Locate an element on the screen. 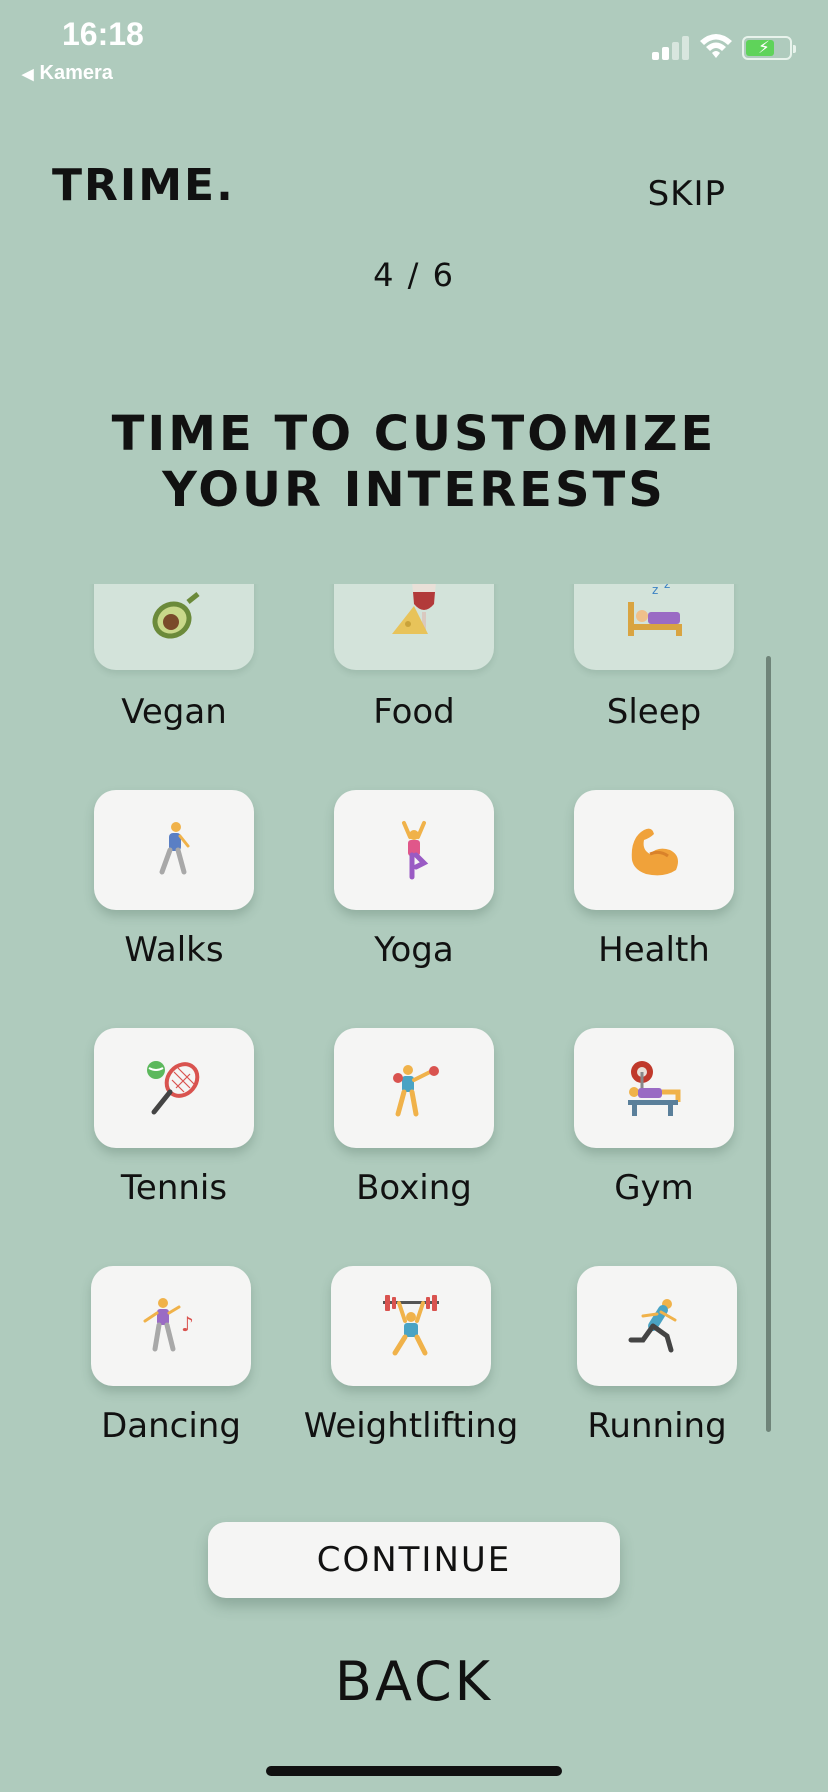 The image size is (828, 1792). page-title: TIME TO CUSTOMIZE YOUR INTERESTS is located at coordinates (414, 462).